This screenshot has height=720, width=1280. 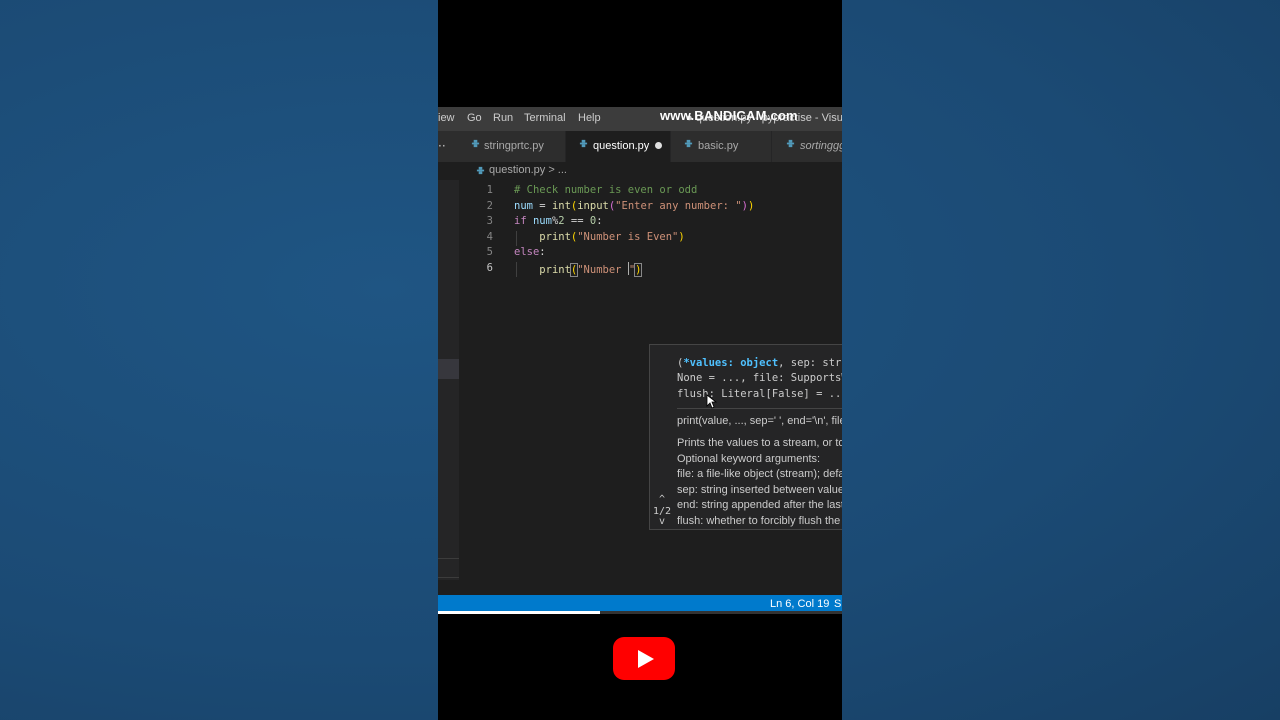 What do you see at coordinates (821, 146) in the screenshot?
I see `tab-label: sortinggg.` at bounding box center [821, 146].